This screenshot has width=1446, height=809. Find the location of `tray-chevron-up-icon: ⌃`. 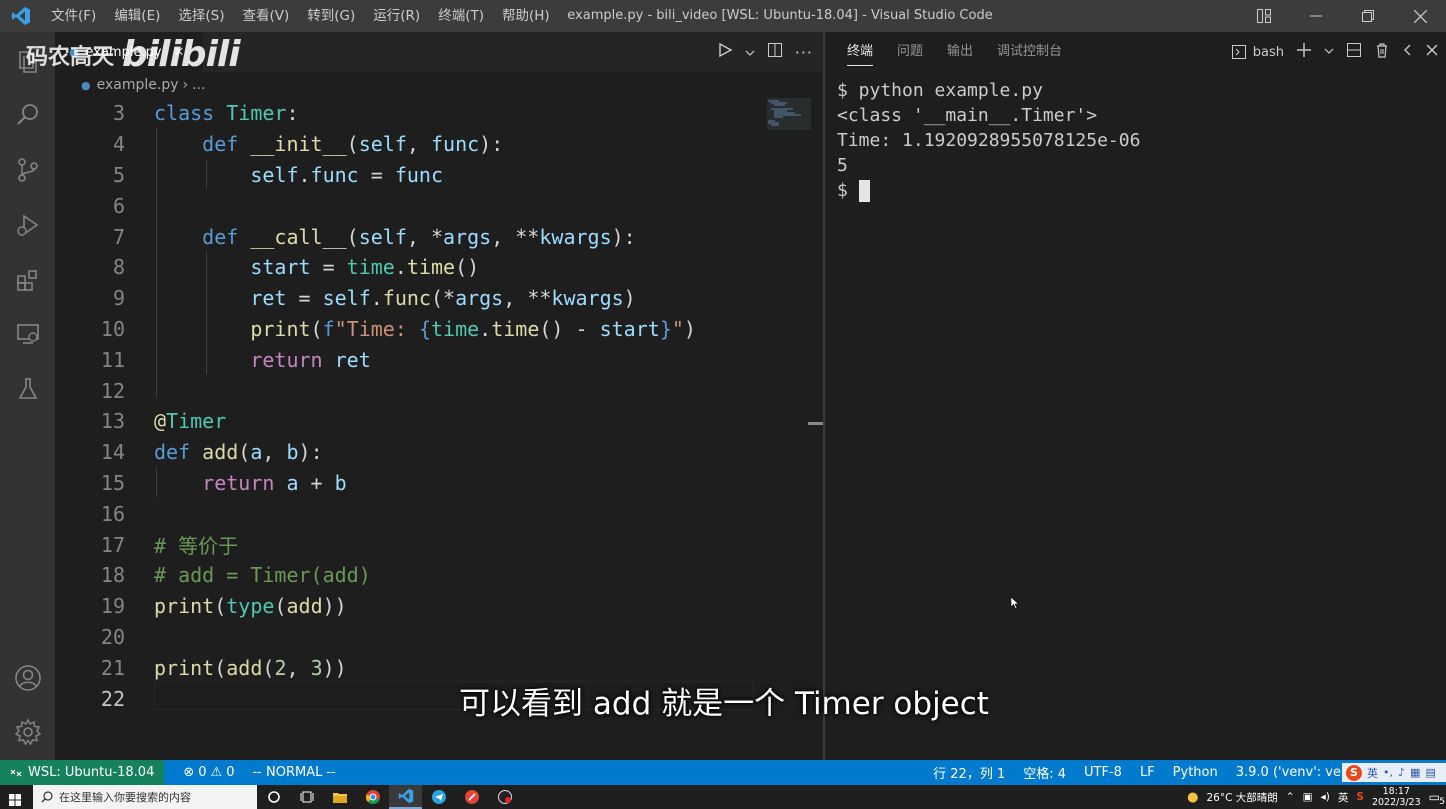

tray-chevron-up-icon: ⌃ is located at coordinates (1290, 797).